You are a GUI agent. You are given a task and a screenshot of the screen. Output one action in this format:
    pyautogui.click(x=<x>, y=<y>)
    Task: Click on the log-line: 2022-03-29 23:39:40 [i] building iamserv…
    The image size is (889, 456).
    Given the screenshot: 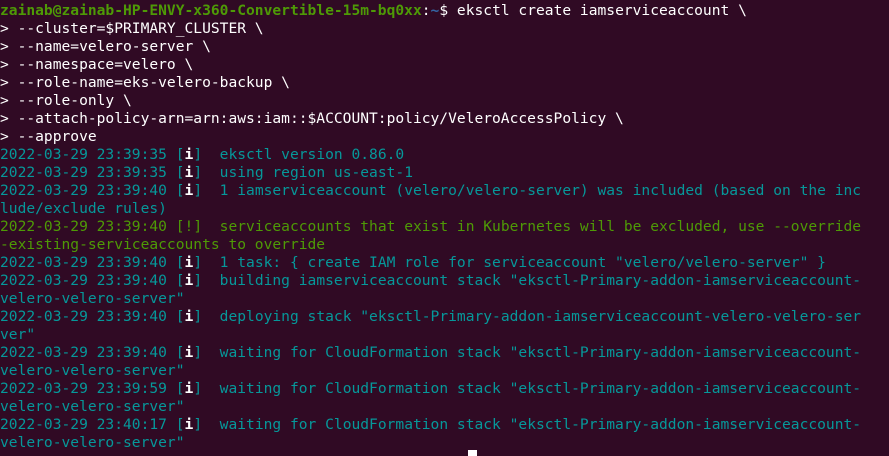 What is the action you would take?
    pyautogui.click(x=444, y=281)
    